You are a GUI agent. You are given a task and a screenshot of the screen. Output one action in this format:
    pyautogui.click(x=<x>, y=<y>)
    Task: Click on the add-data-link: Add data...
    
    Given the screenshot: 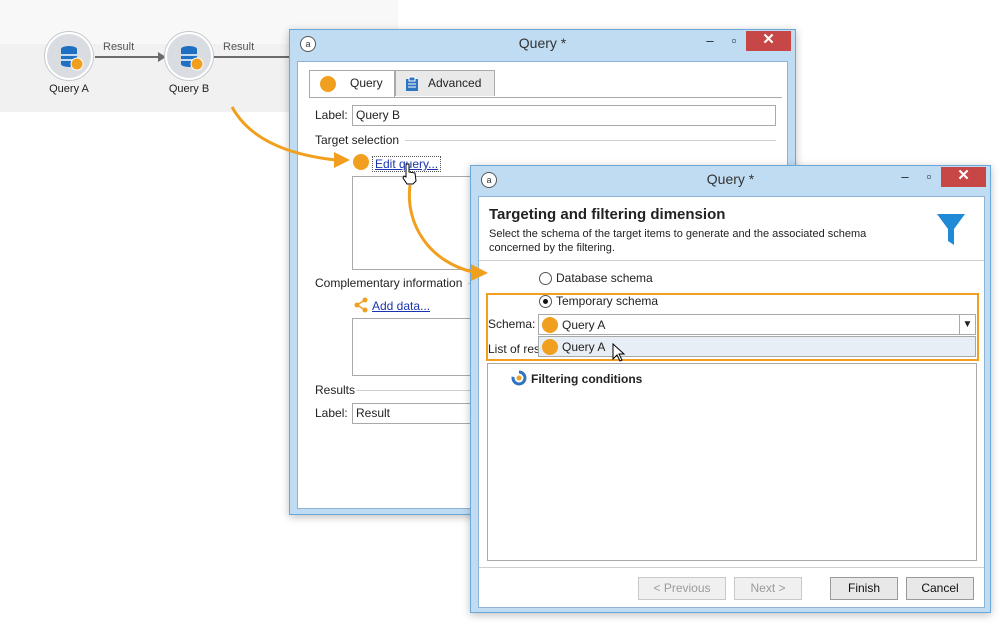 What is the action you would take?
    pyautogui.click(x=401, y=306)
    